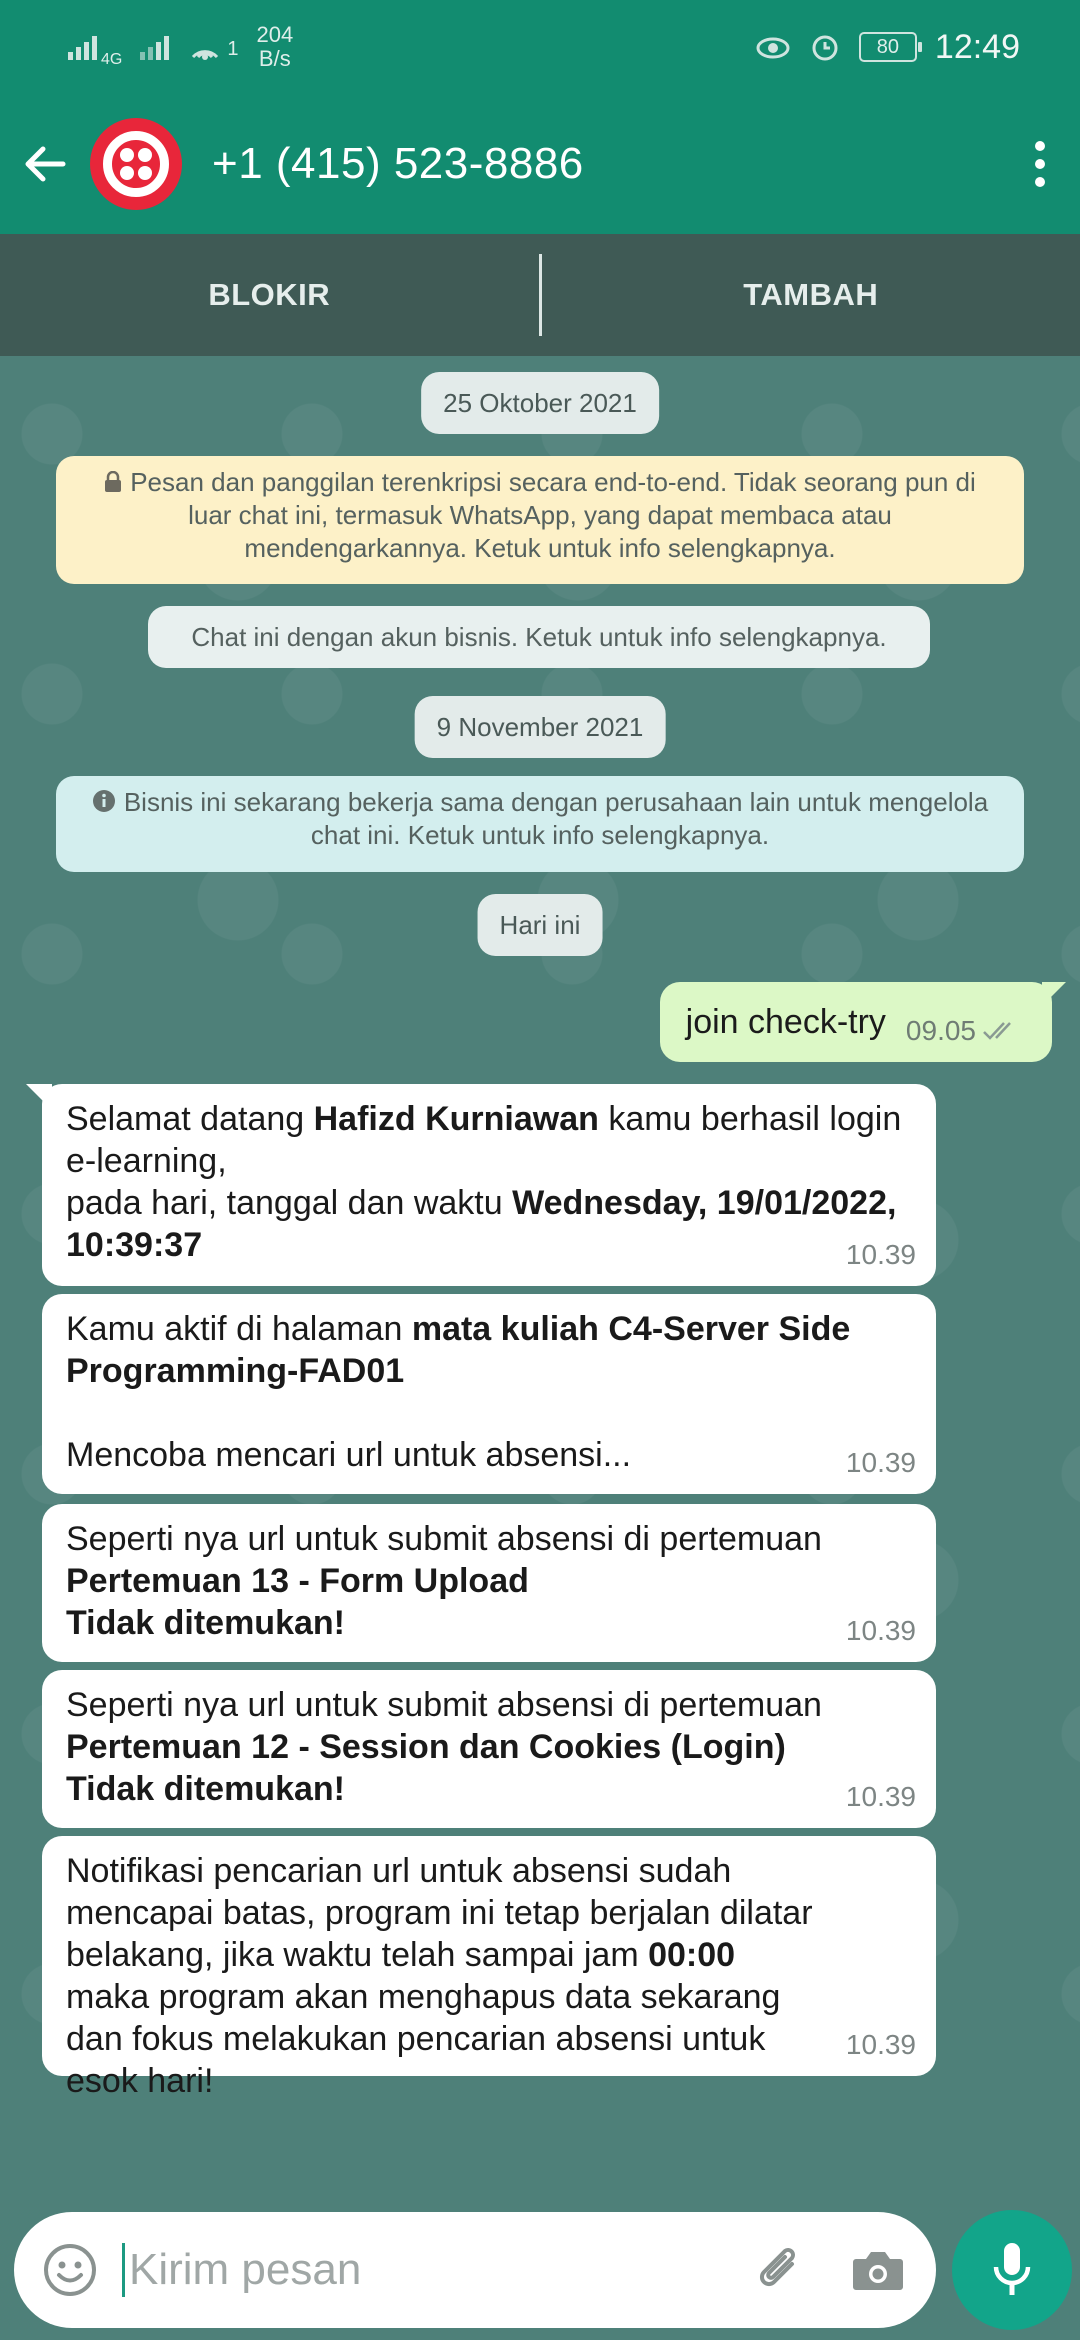  What do you see at coordinates (439, 2270) in the screenshot?
I see `message-input: Kirim pesan` at bounding box center [439, 2270].